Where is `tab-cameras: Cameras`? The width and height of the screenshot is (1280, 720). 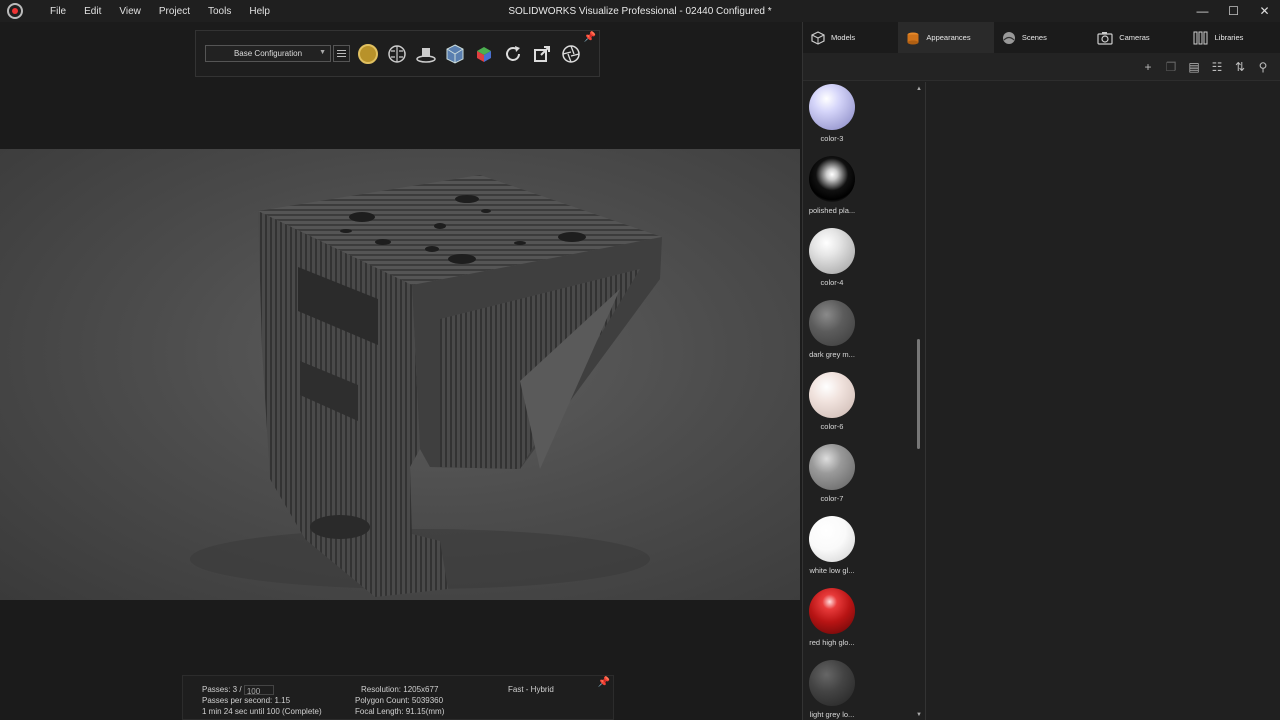 tab-cameras: Cameras is located at coordinates (1136, 37).